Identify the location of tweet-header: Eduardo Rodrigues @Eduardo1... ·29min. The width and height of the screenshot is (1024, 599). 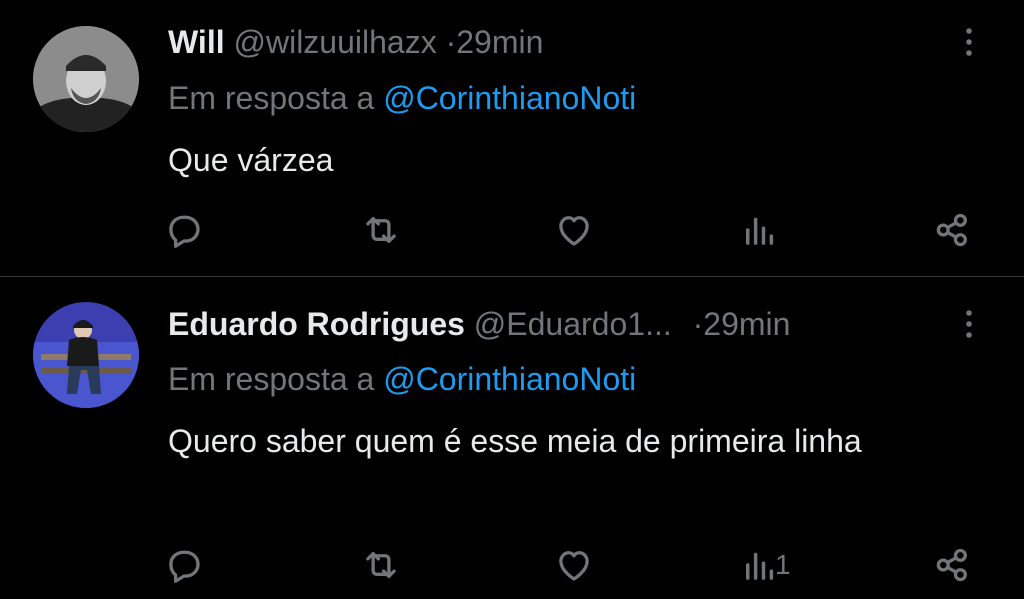
(546, 324).